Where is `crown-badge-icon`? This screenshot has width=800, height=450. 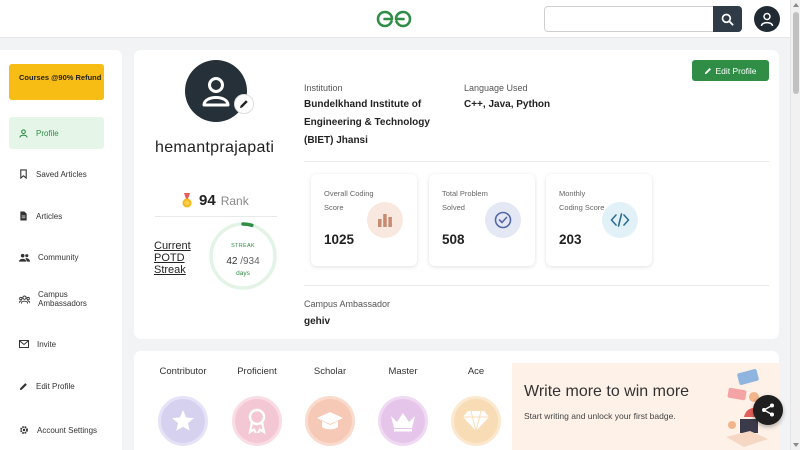
crown-badge-icon is located at coordinates (403, 421).